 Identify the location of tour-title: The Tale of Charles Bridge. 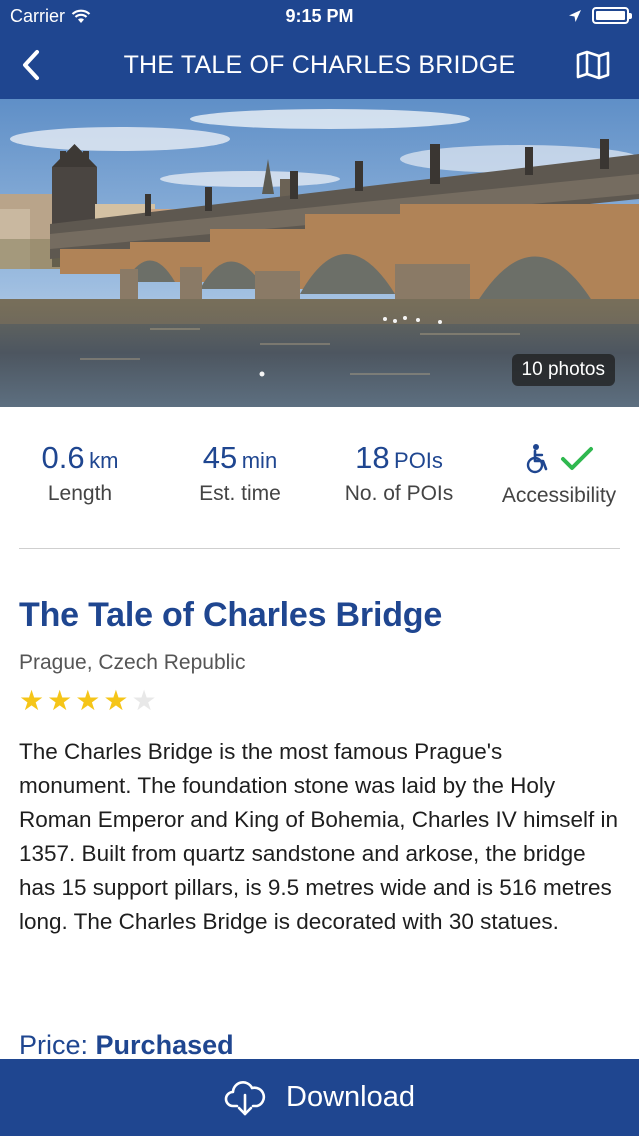
(231, 615).